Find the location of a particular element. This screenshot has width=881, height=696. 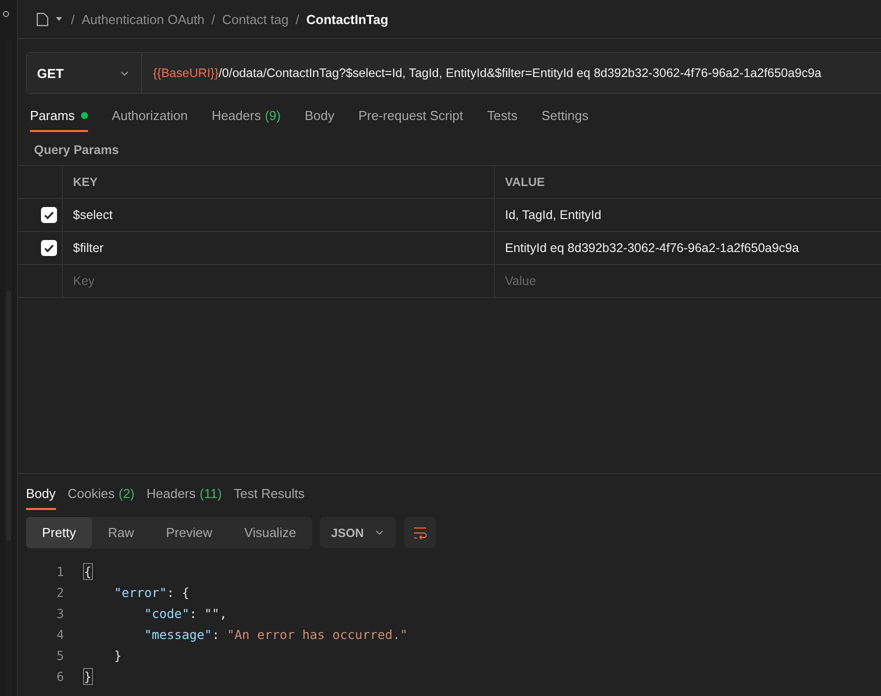

table-cell: EntityId eq 8d392b32-3062-4f76-96a2-1a2f650a9c9a is located at coordinates (687, 248).